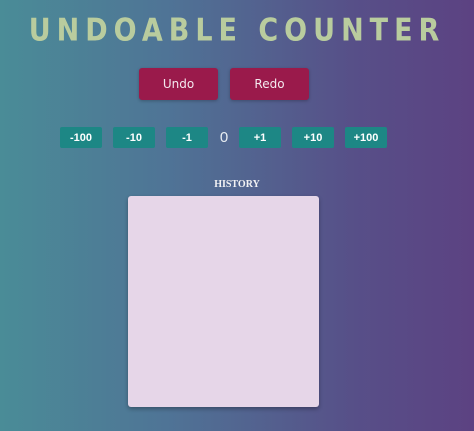 This screenshot has width=474, height=431. What do you see at coordinates (187, 137) in the screenshot?
I see `decrement-1-button: -1` at bounding box center [187, 137].